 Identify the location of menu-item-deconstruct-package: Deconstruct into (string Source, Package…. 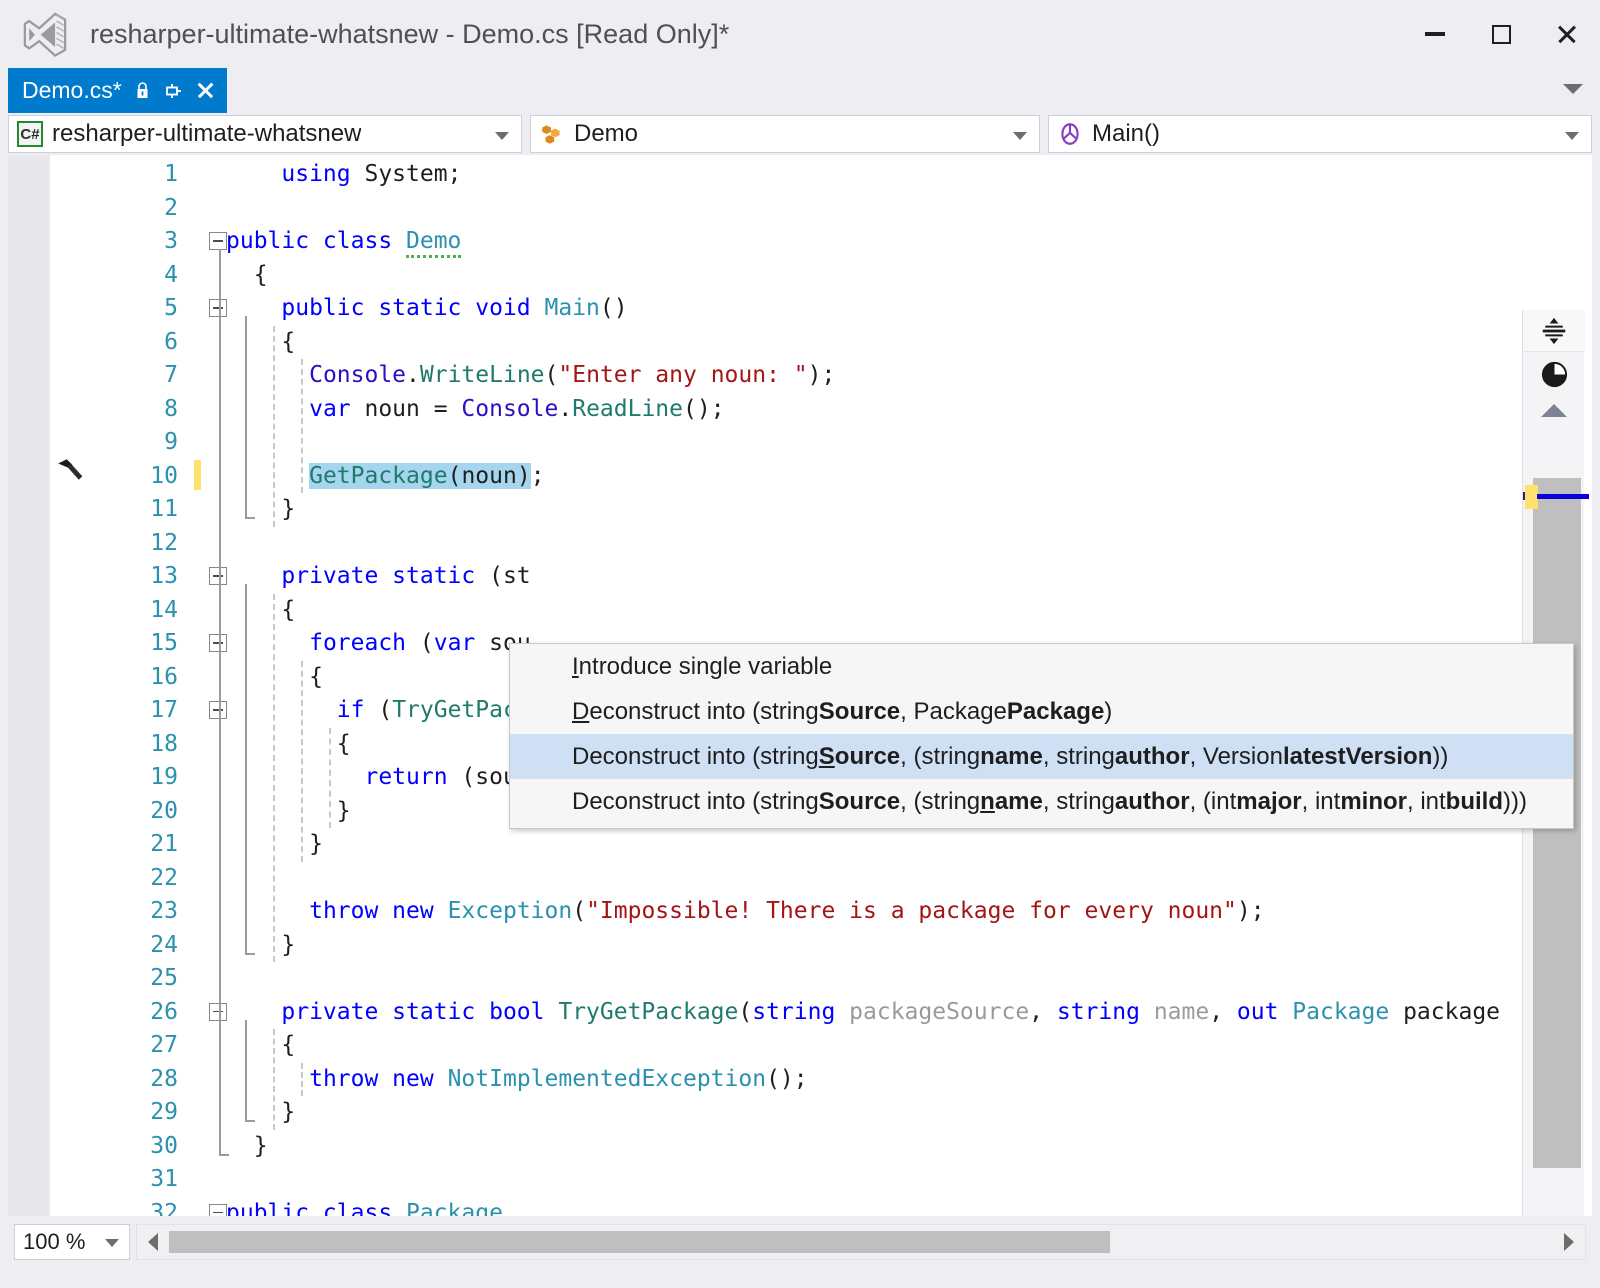
(1041, 711).